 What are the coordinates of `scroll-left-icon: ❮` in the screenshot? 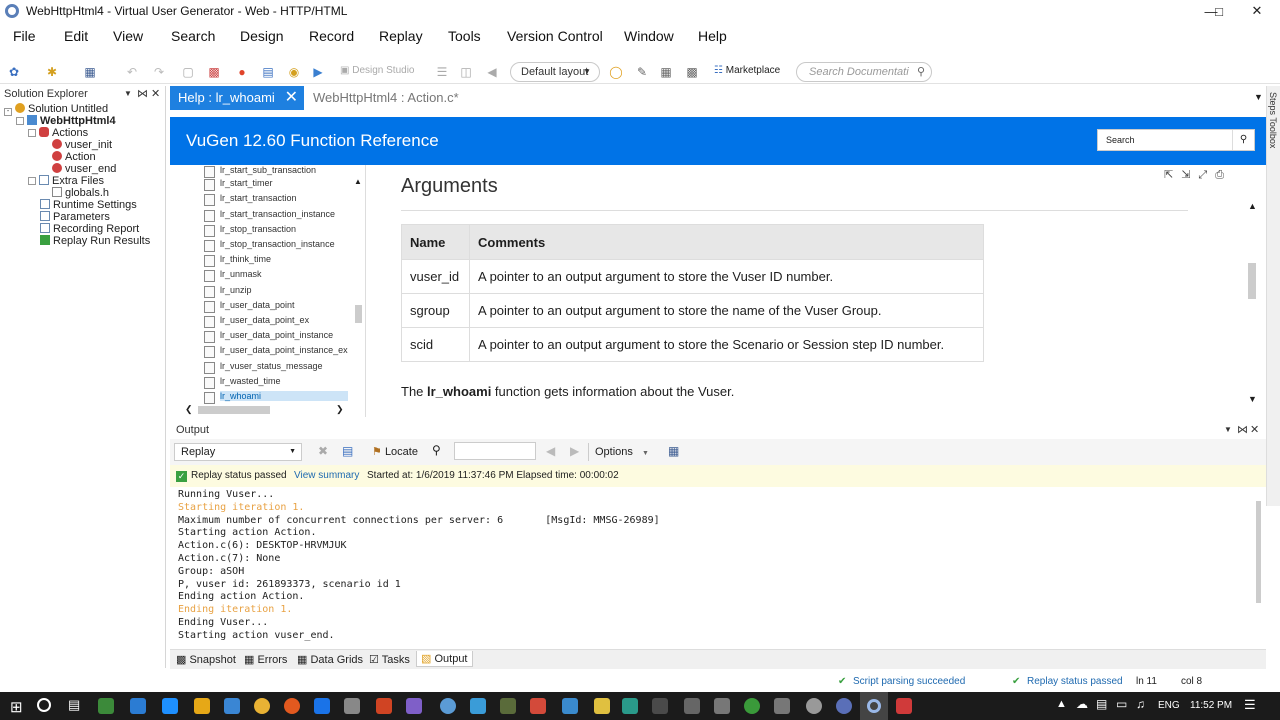 It's located at (189, 409).